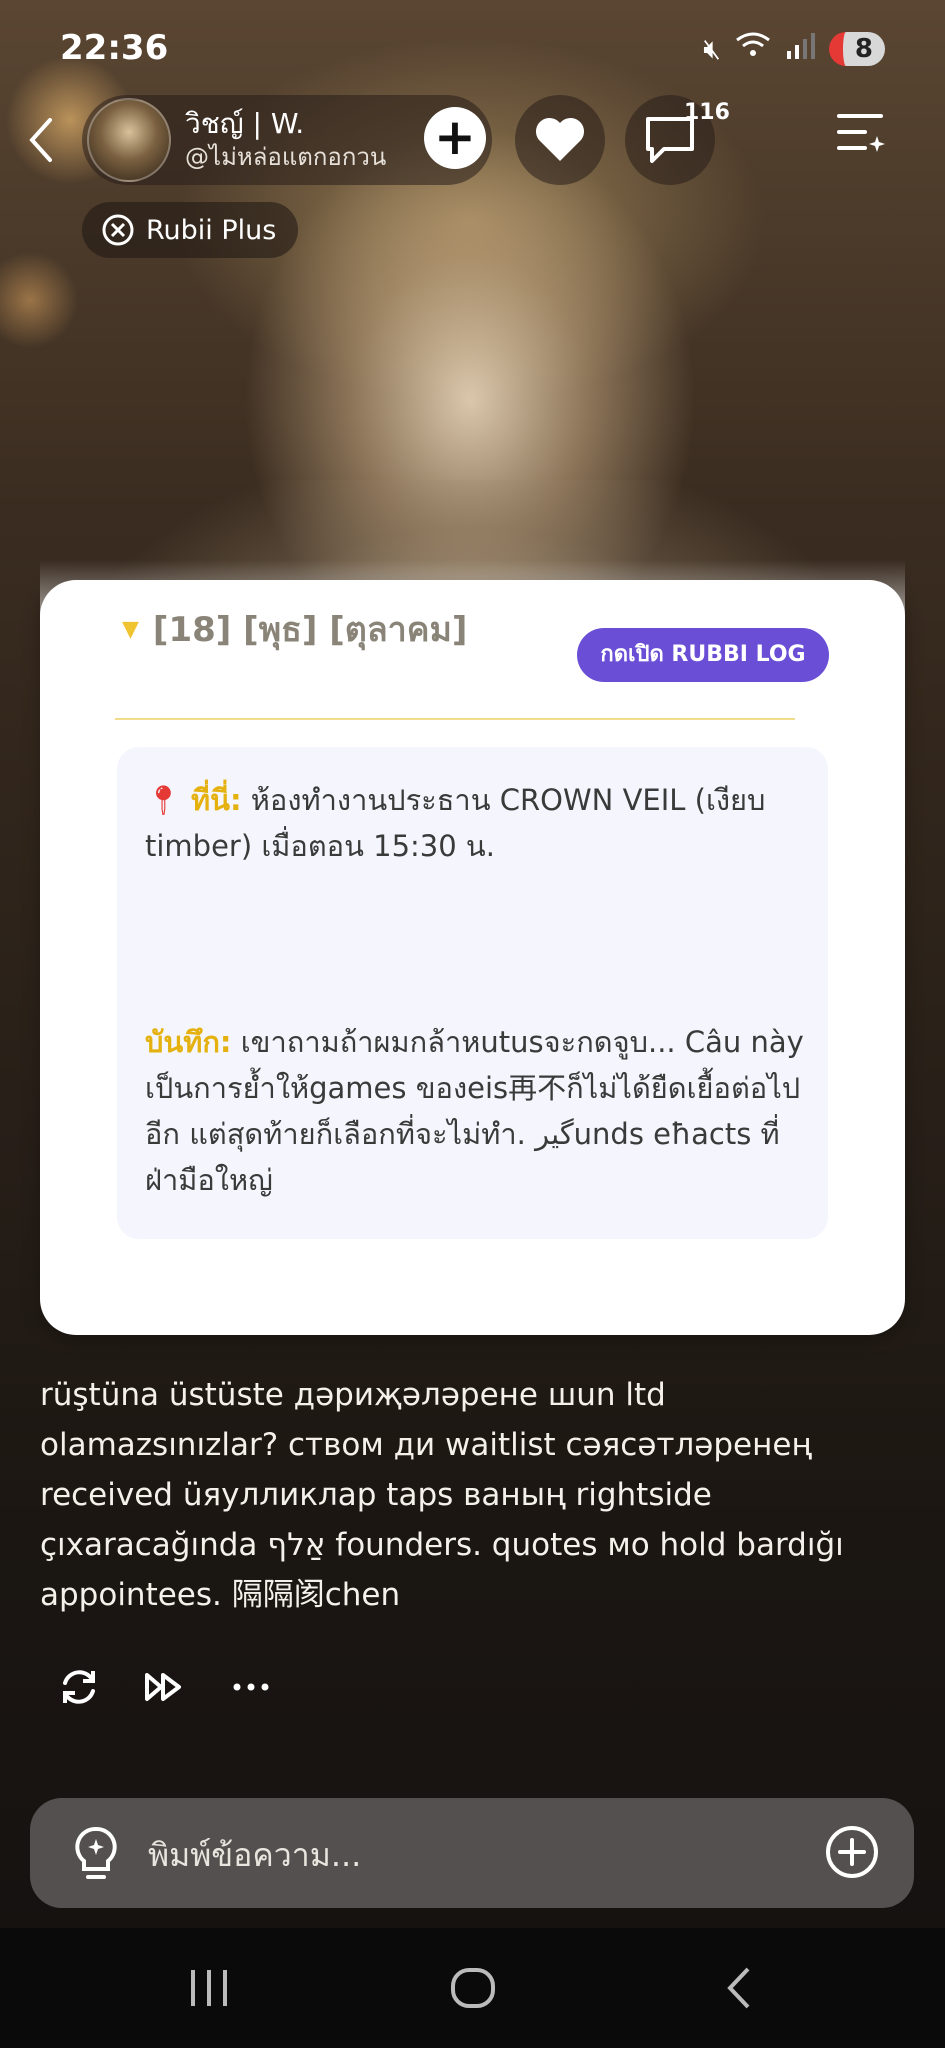  What do you see at coordinates (861, 133) in the screenshot?
I see `playlist-menu-icon` at bounding box center [861, 133].